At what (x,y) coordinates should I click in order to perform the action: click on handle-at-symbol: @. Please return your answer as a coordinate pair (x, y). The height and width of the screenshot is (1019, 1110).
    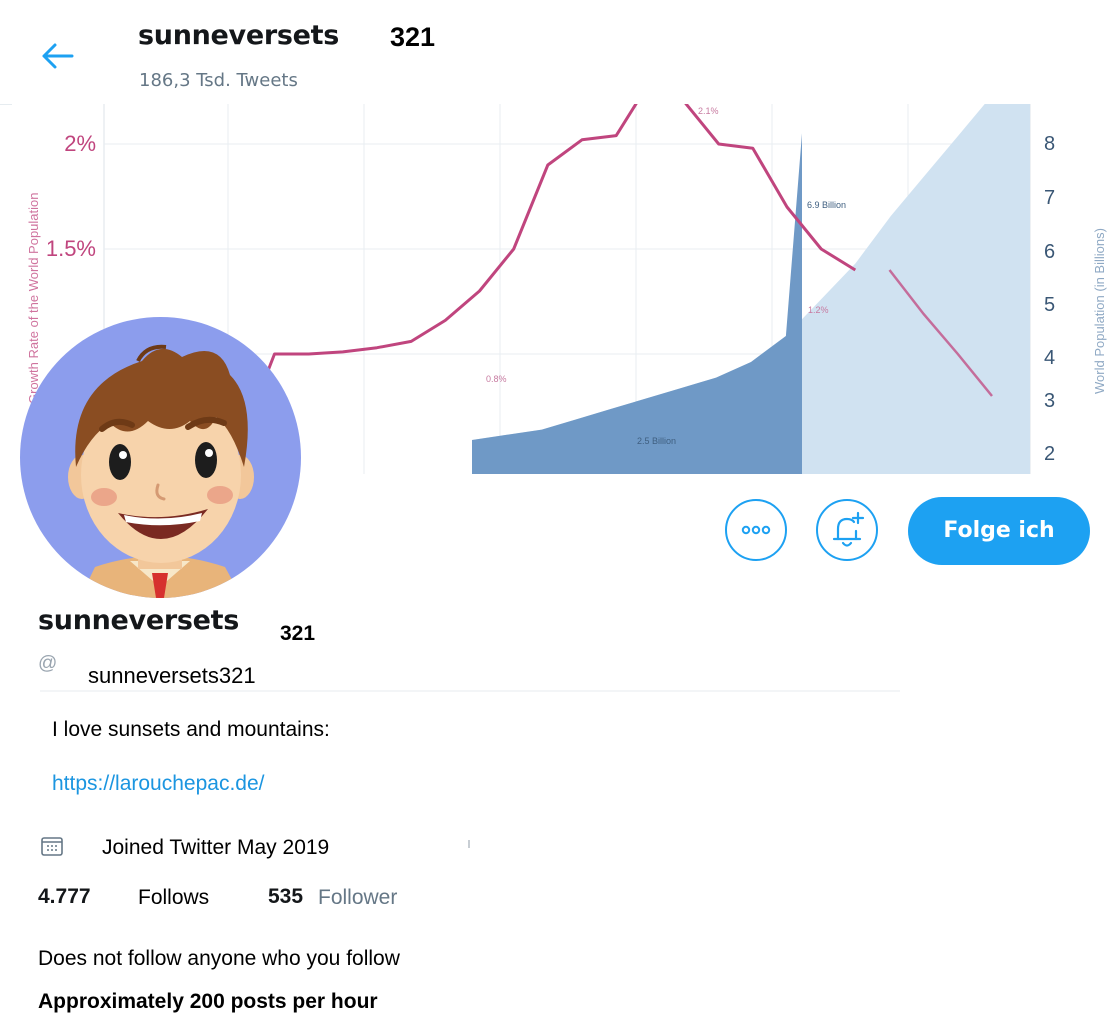
    Looking at the image, I should click on (48, 663).